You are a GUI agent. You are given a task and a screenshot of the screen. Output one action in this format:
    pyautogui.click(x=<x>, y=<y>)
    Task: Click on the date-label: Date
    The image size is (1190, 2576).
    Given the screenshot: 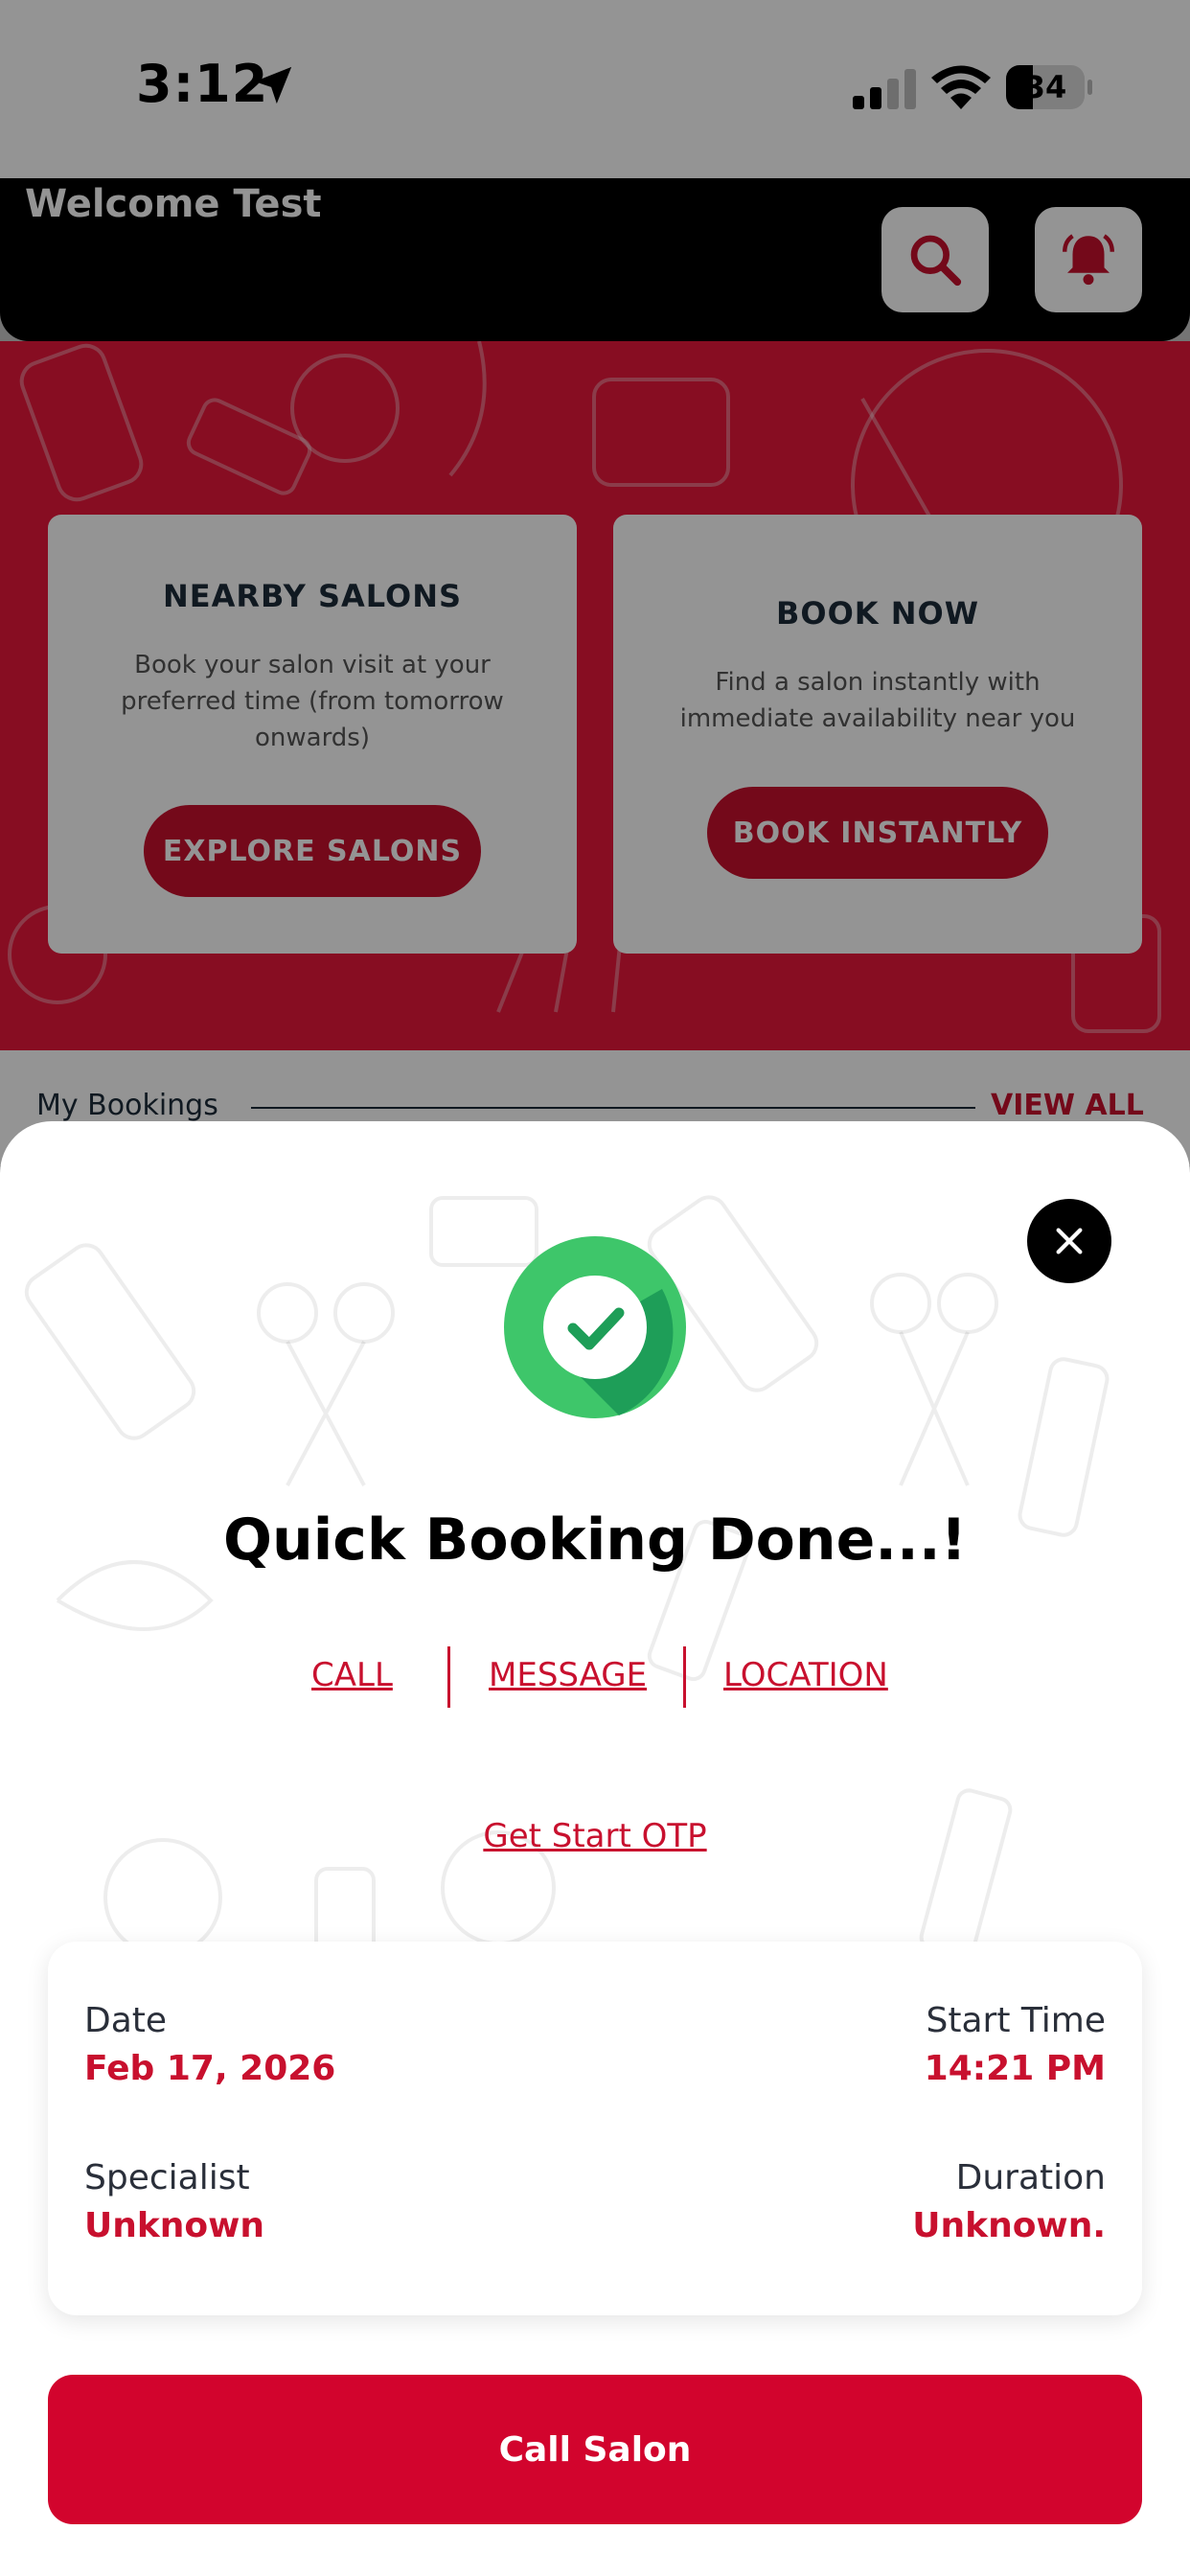 What is the action you would take?
    pyautogui.click(x=126, y=2020)
    